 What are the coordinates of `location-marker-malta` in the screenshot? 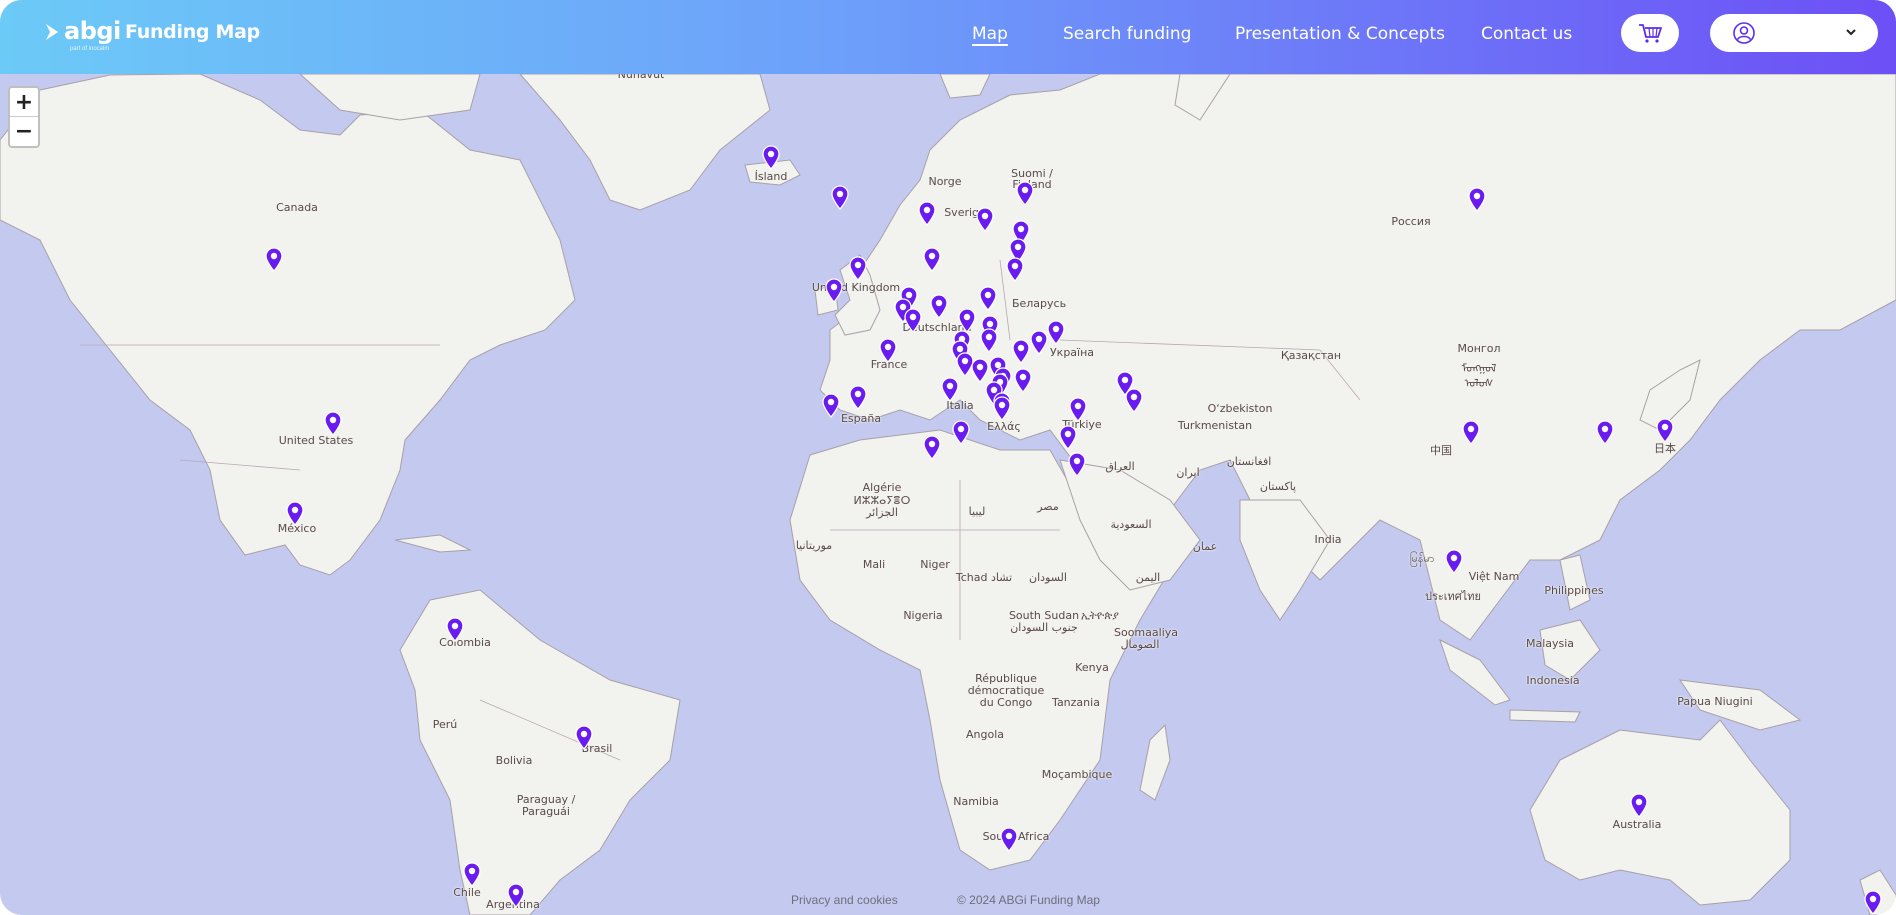 It's located at (961, 432).